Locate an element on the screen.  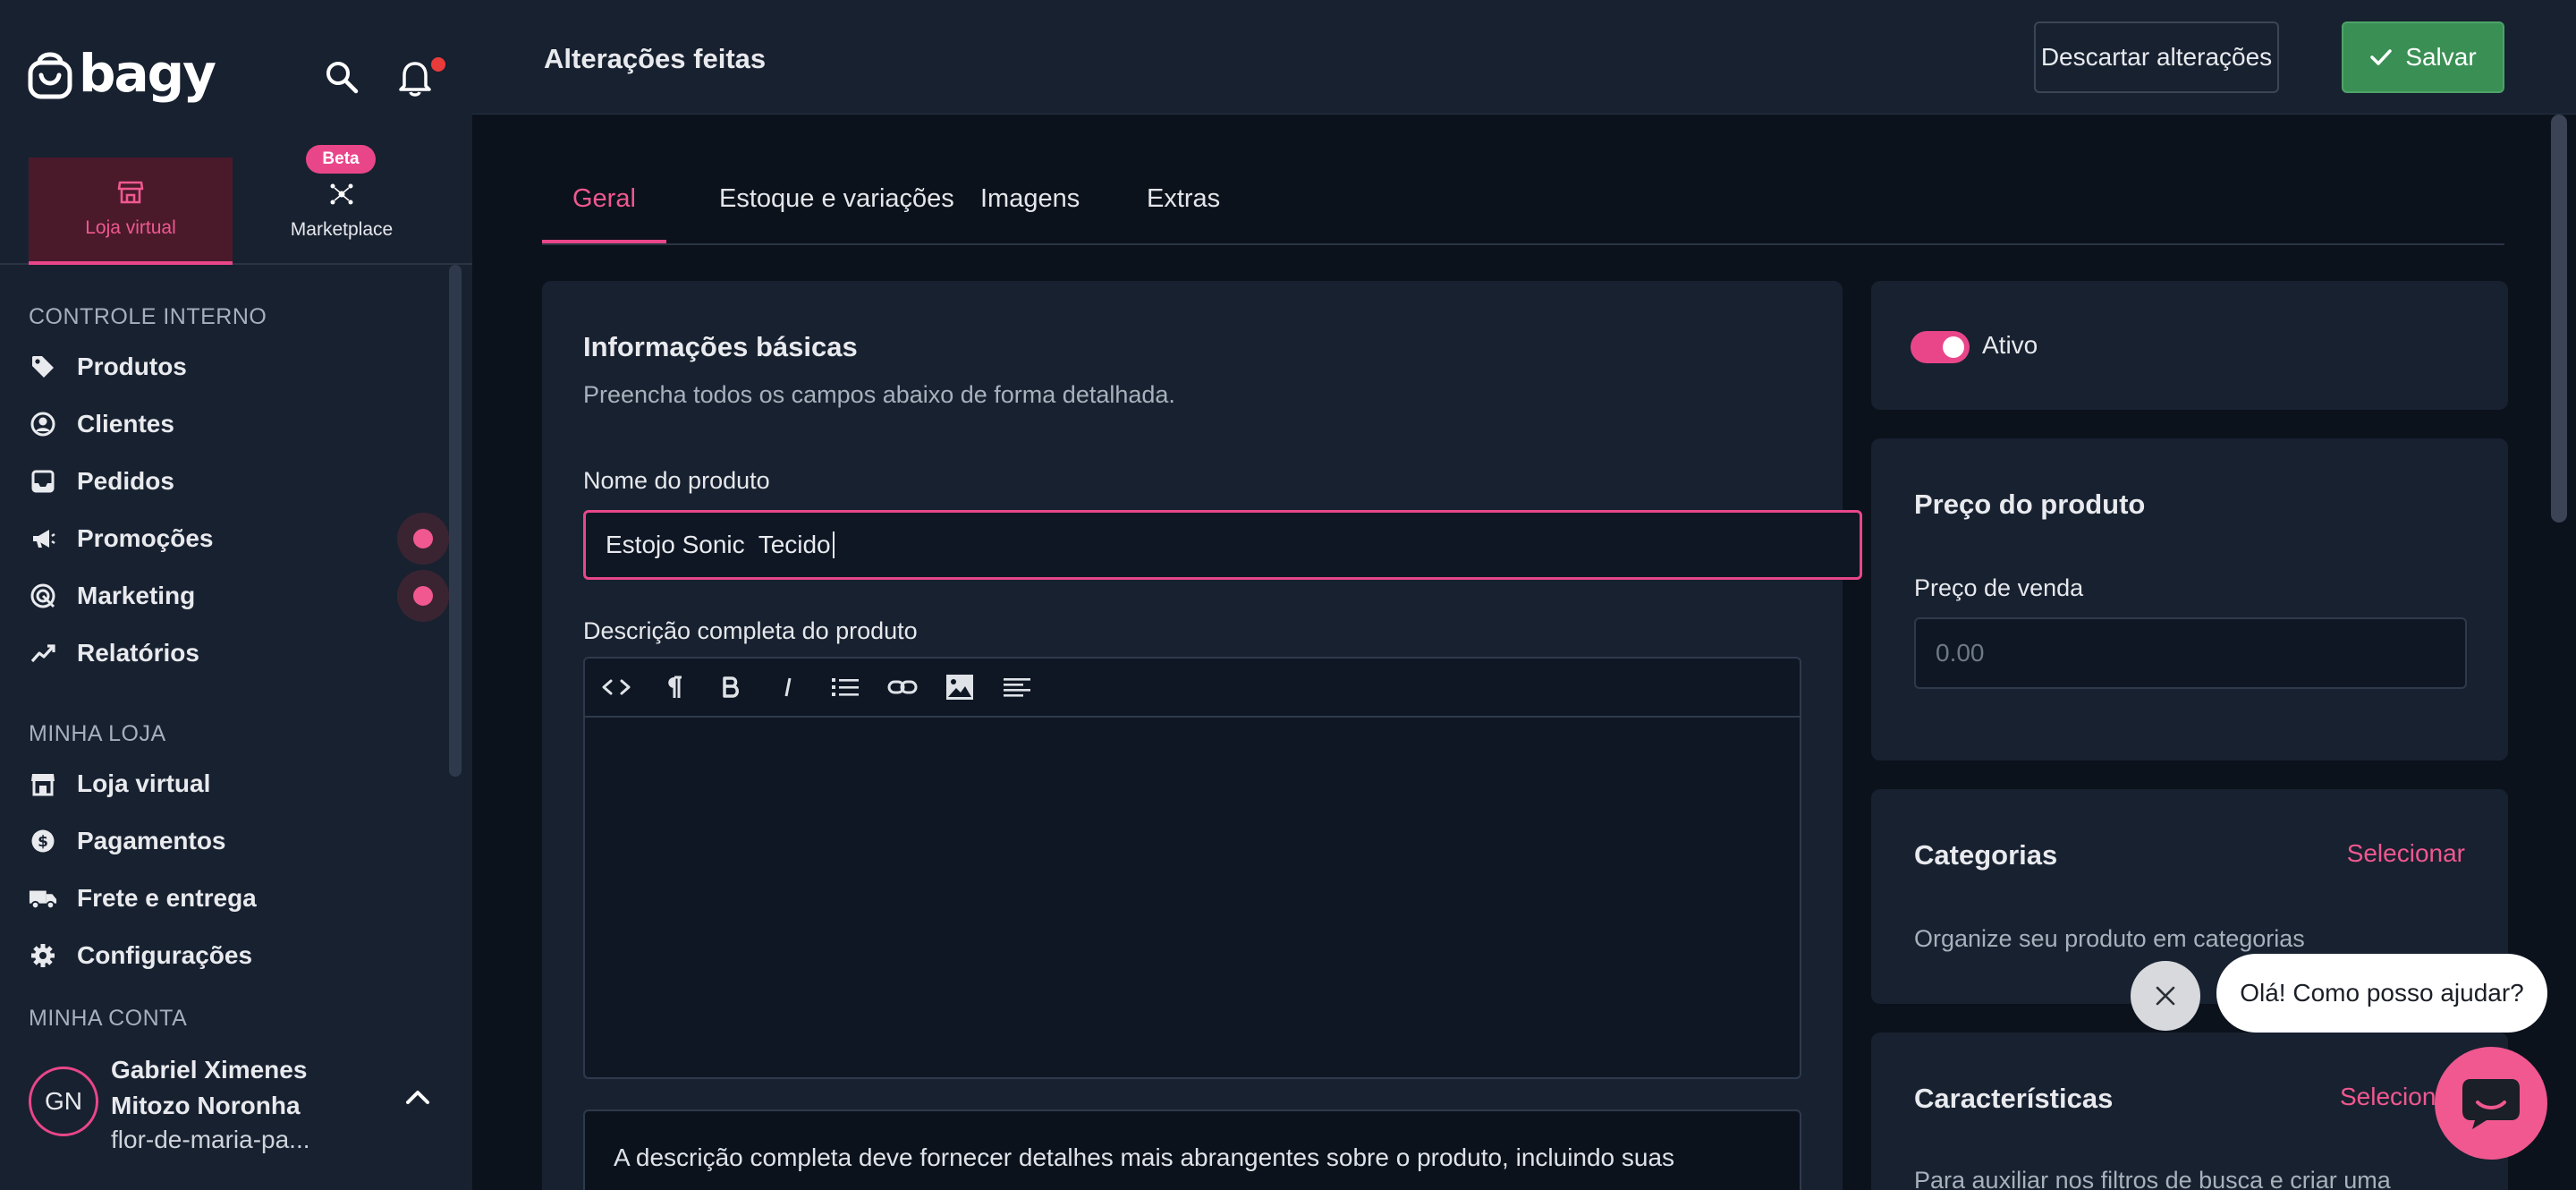
gear-icon is located at coordinates (43, 956).